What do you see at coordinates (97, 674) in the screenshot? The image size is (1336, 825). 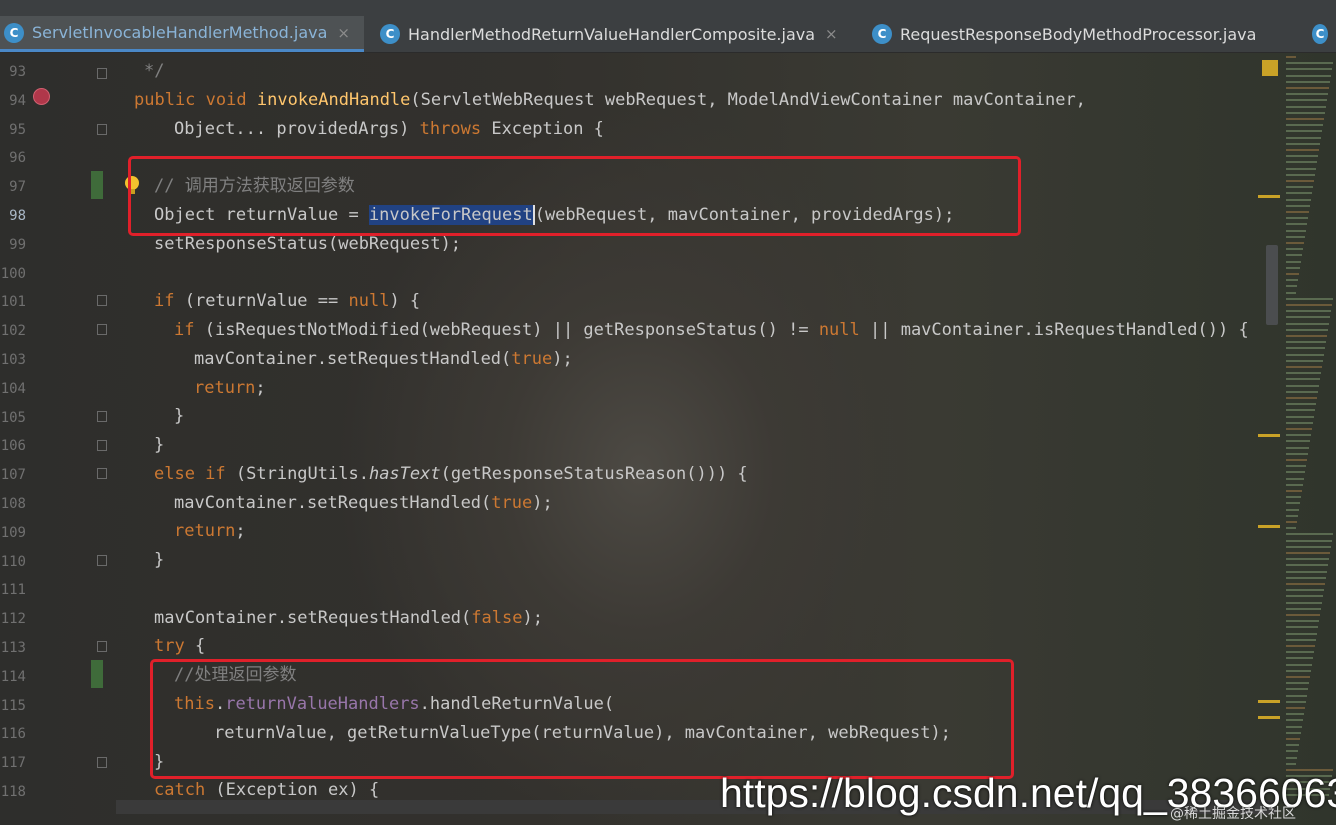 I see `vcs-changed-marker` at bounding box center [97, 674].